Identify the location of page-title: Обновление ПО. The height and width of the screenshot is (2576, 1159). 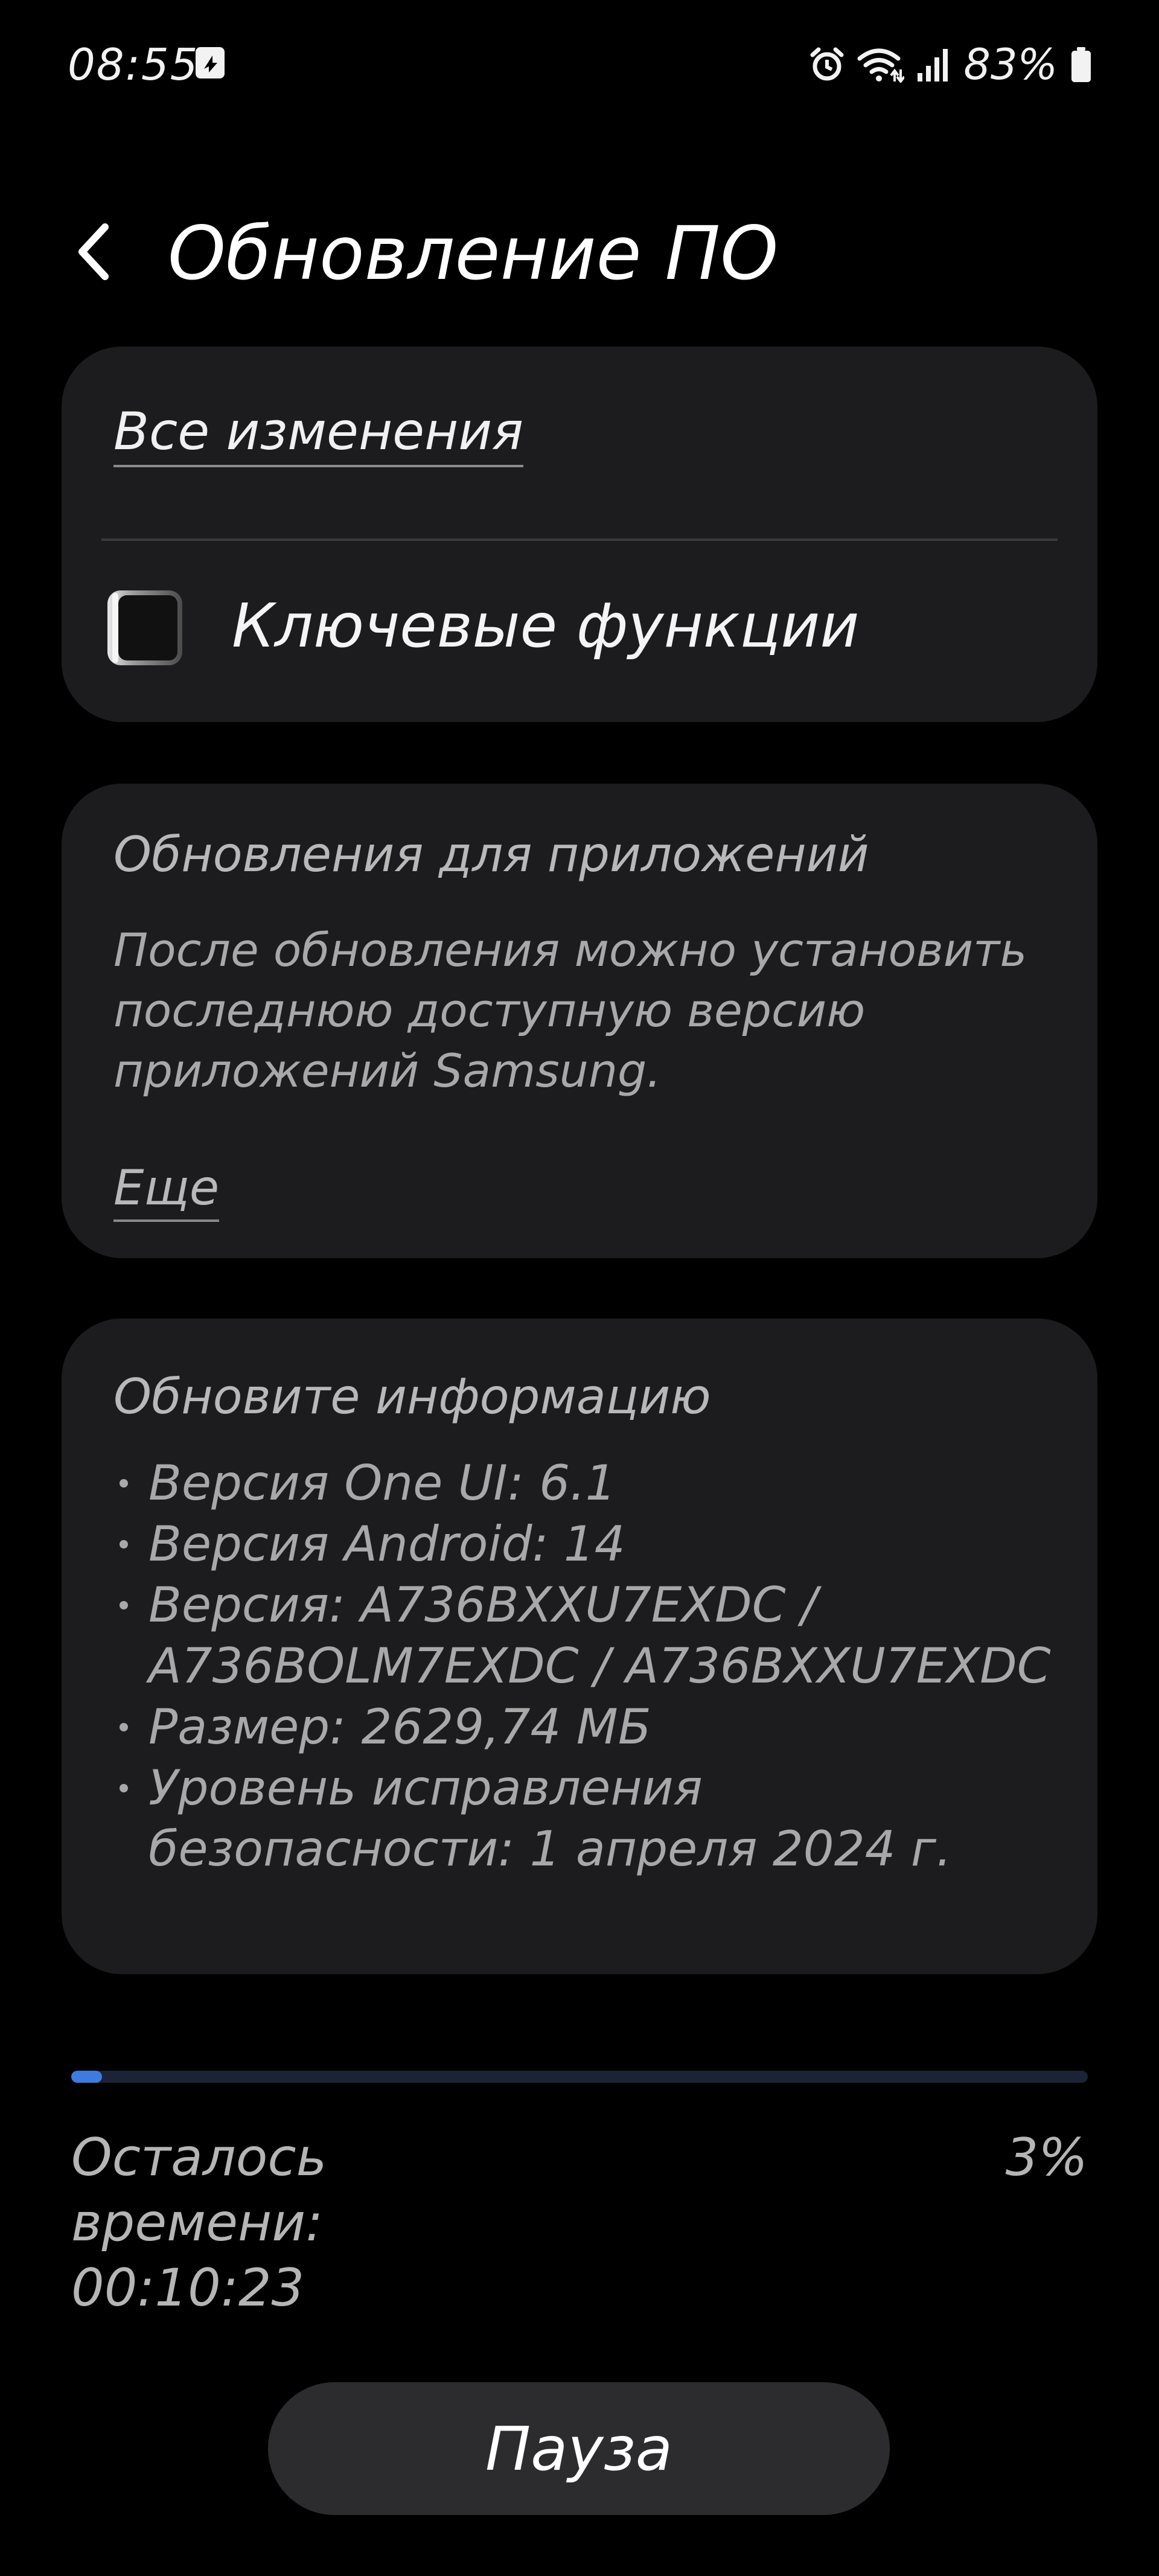
(473, 254).